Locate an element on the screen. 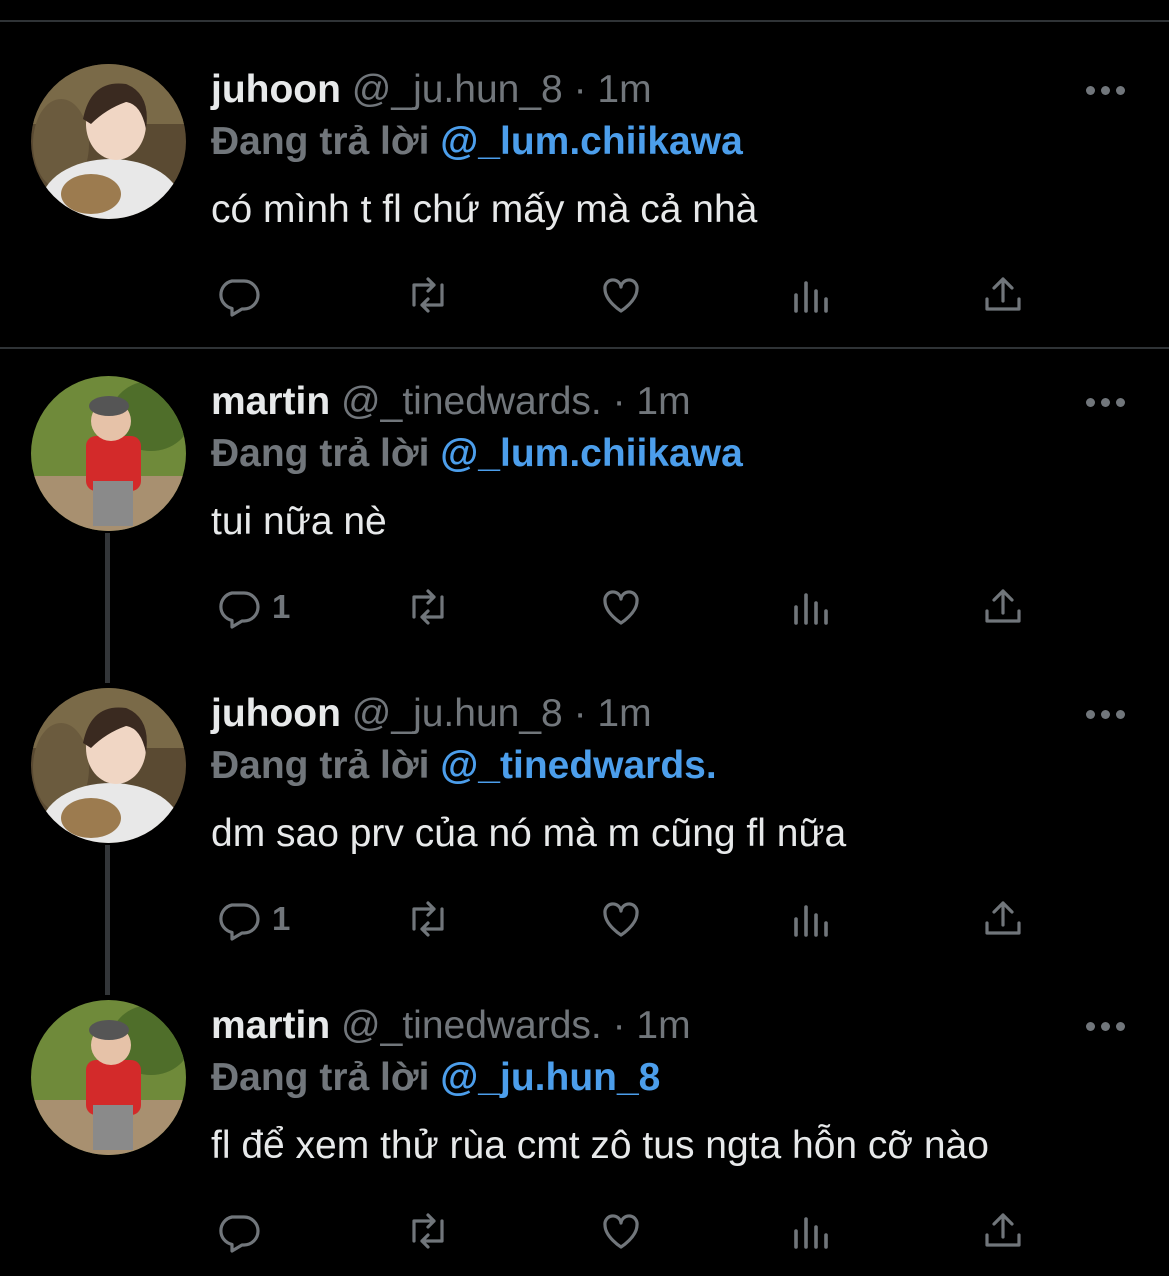 This screenshot has width=1169, height=1276. tweet-text: tui nữa nè is located at coordinates (299, 521).